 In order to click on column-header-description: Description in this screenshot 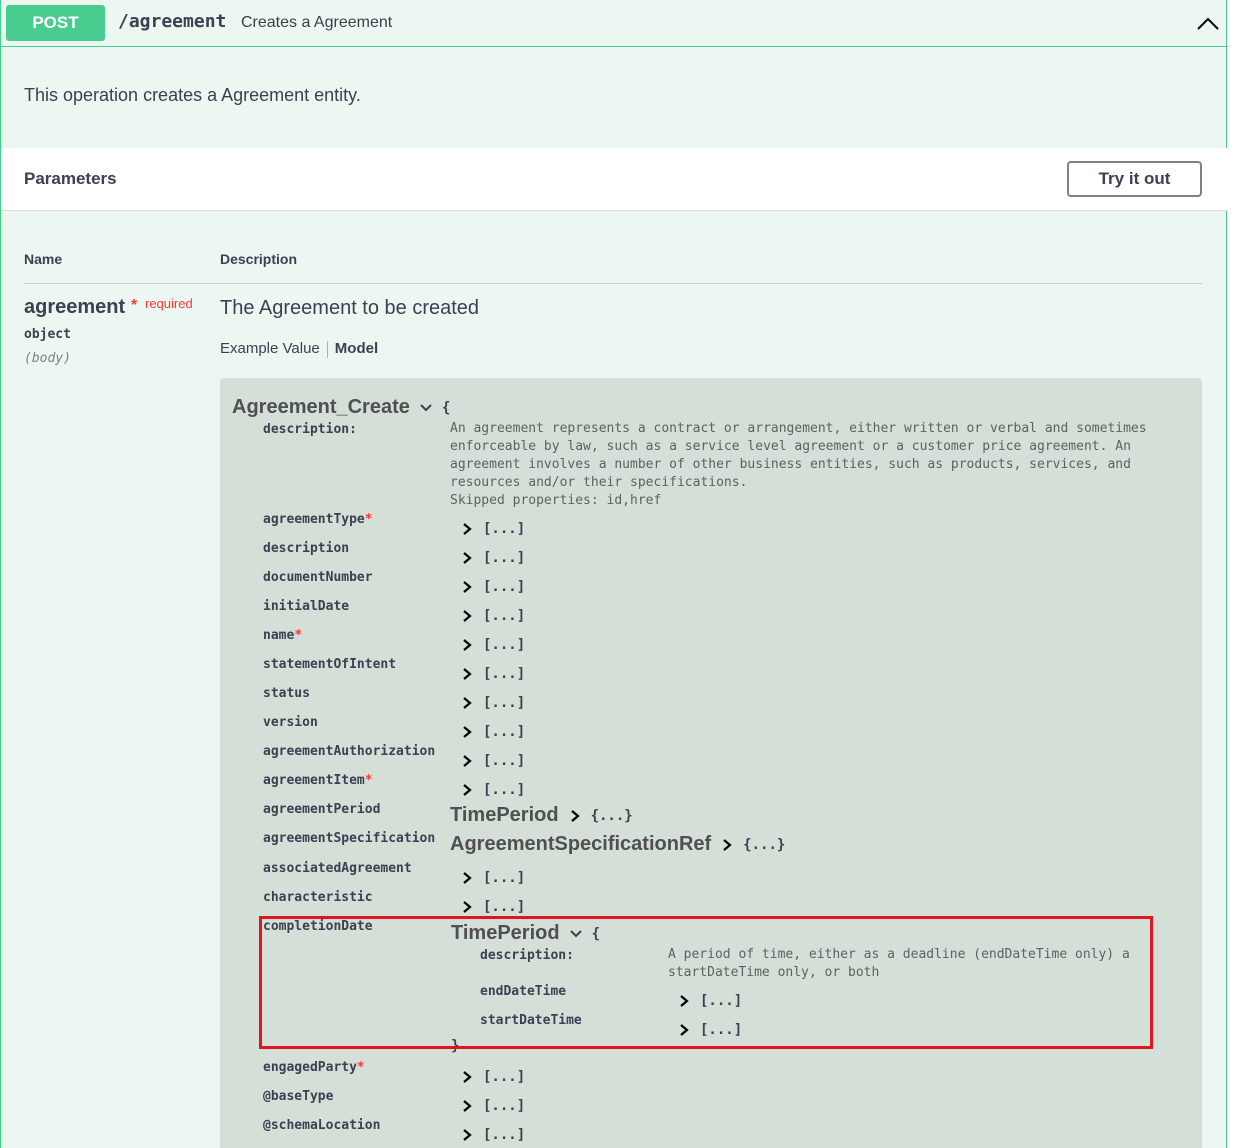, I will do `click(259, 259)`.